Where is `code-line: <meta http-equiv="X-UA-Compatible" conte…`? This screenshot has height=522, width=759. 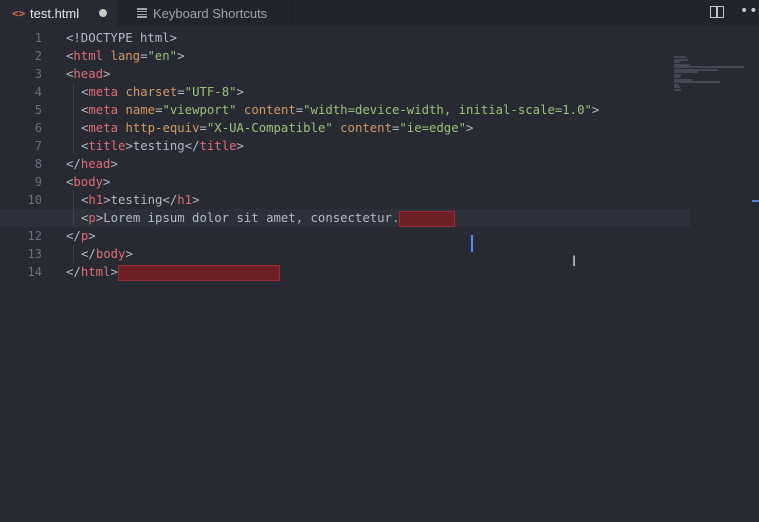
code-line: <meta http-equiv="X-UA-Compatible" conte… is located at coordinates (386, 128).